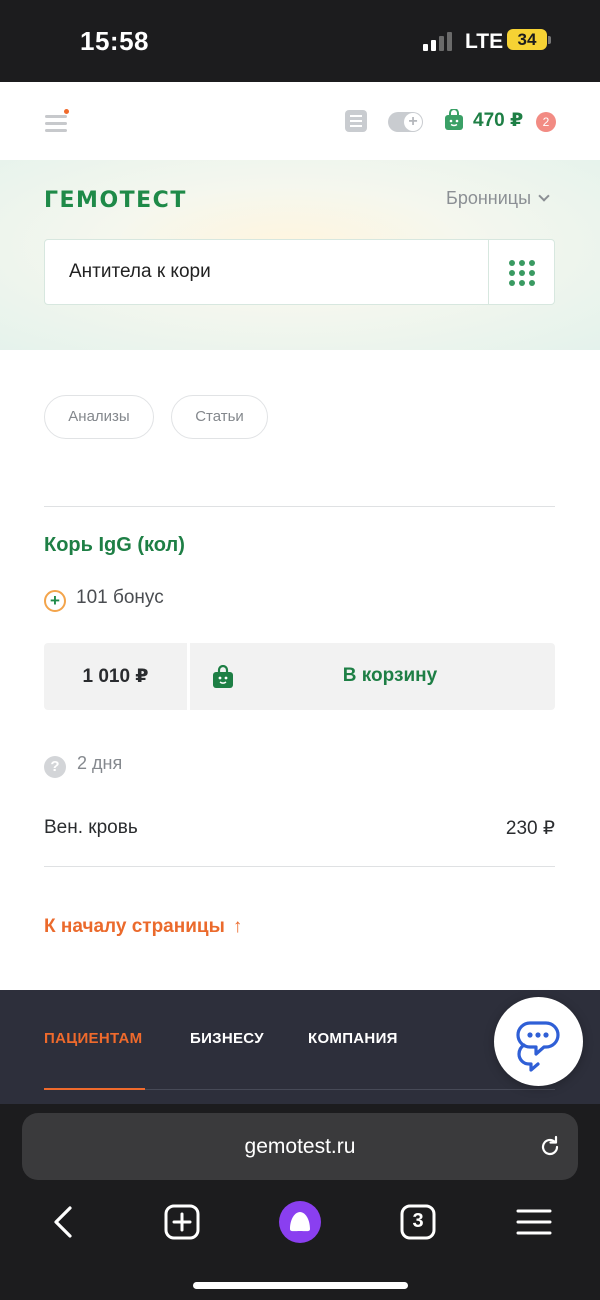 Image resolution: width=600 pixels, height=1300 pixels. I want to click on chat-icon, so click(538, 1046).